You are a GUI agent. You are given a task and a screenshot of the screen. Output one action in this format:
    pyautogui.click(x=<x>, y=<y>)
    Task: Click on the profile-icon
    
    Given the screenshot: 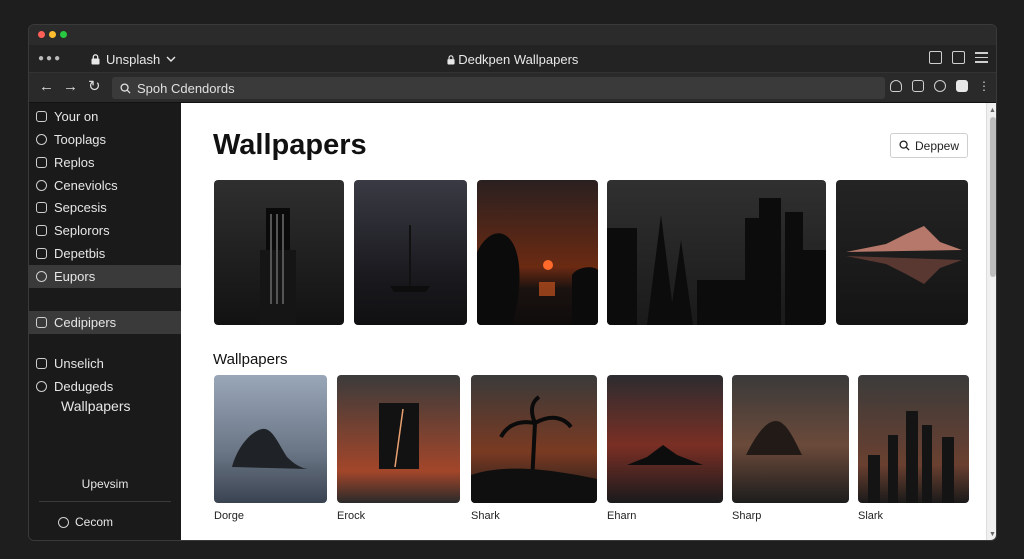 What is the action you would take?
    pyautogui.click(x=896, y=86)
    